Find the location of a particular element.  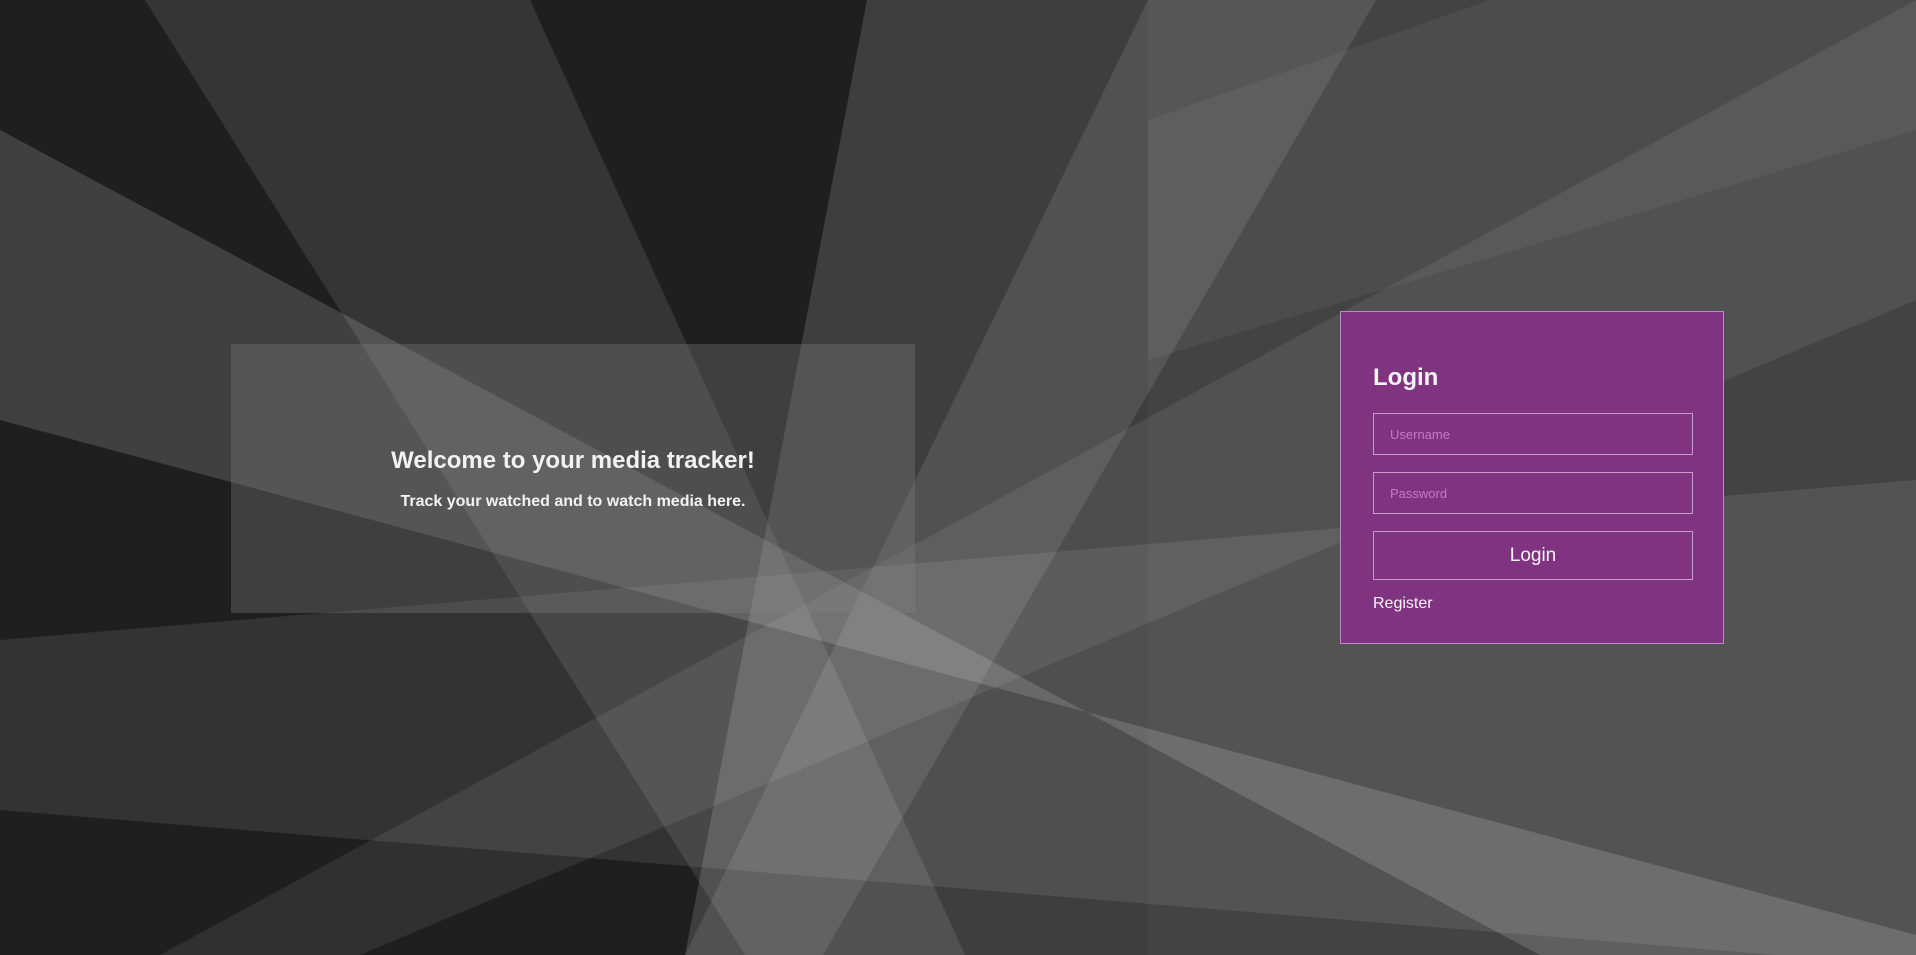

login-button: Login is located at coordinates (1533, 555).